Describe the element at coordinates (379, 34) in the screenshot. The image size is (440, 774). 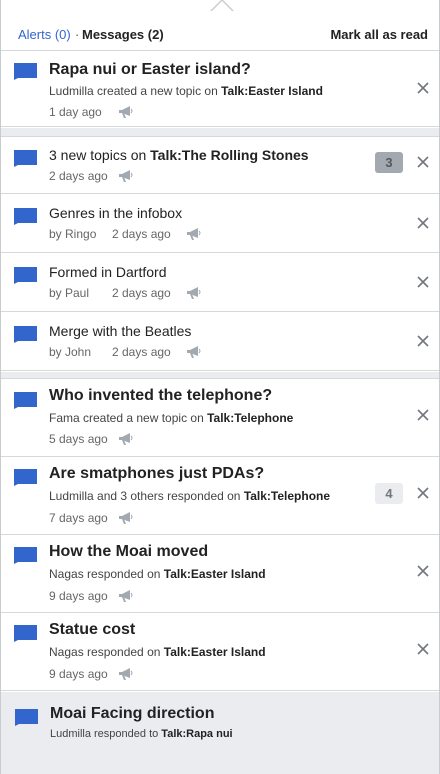
I see `mark-all-as-read-button: Mark all as read` at that location.